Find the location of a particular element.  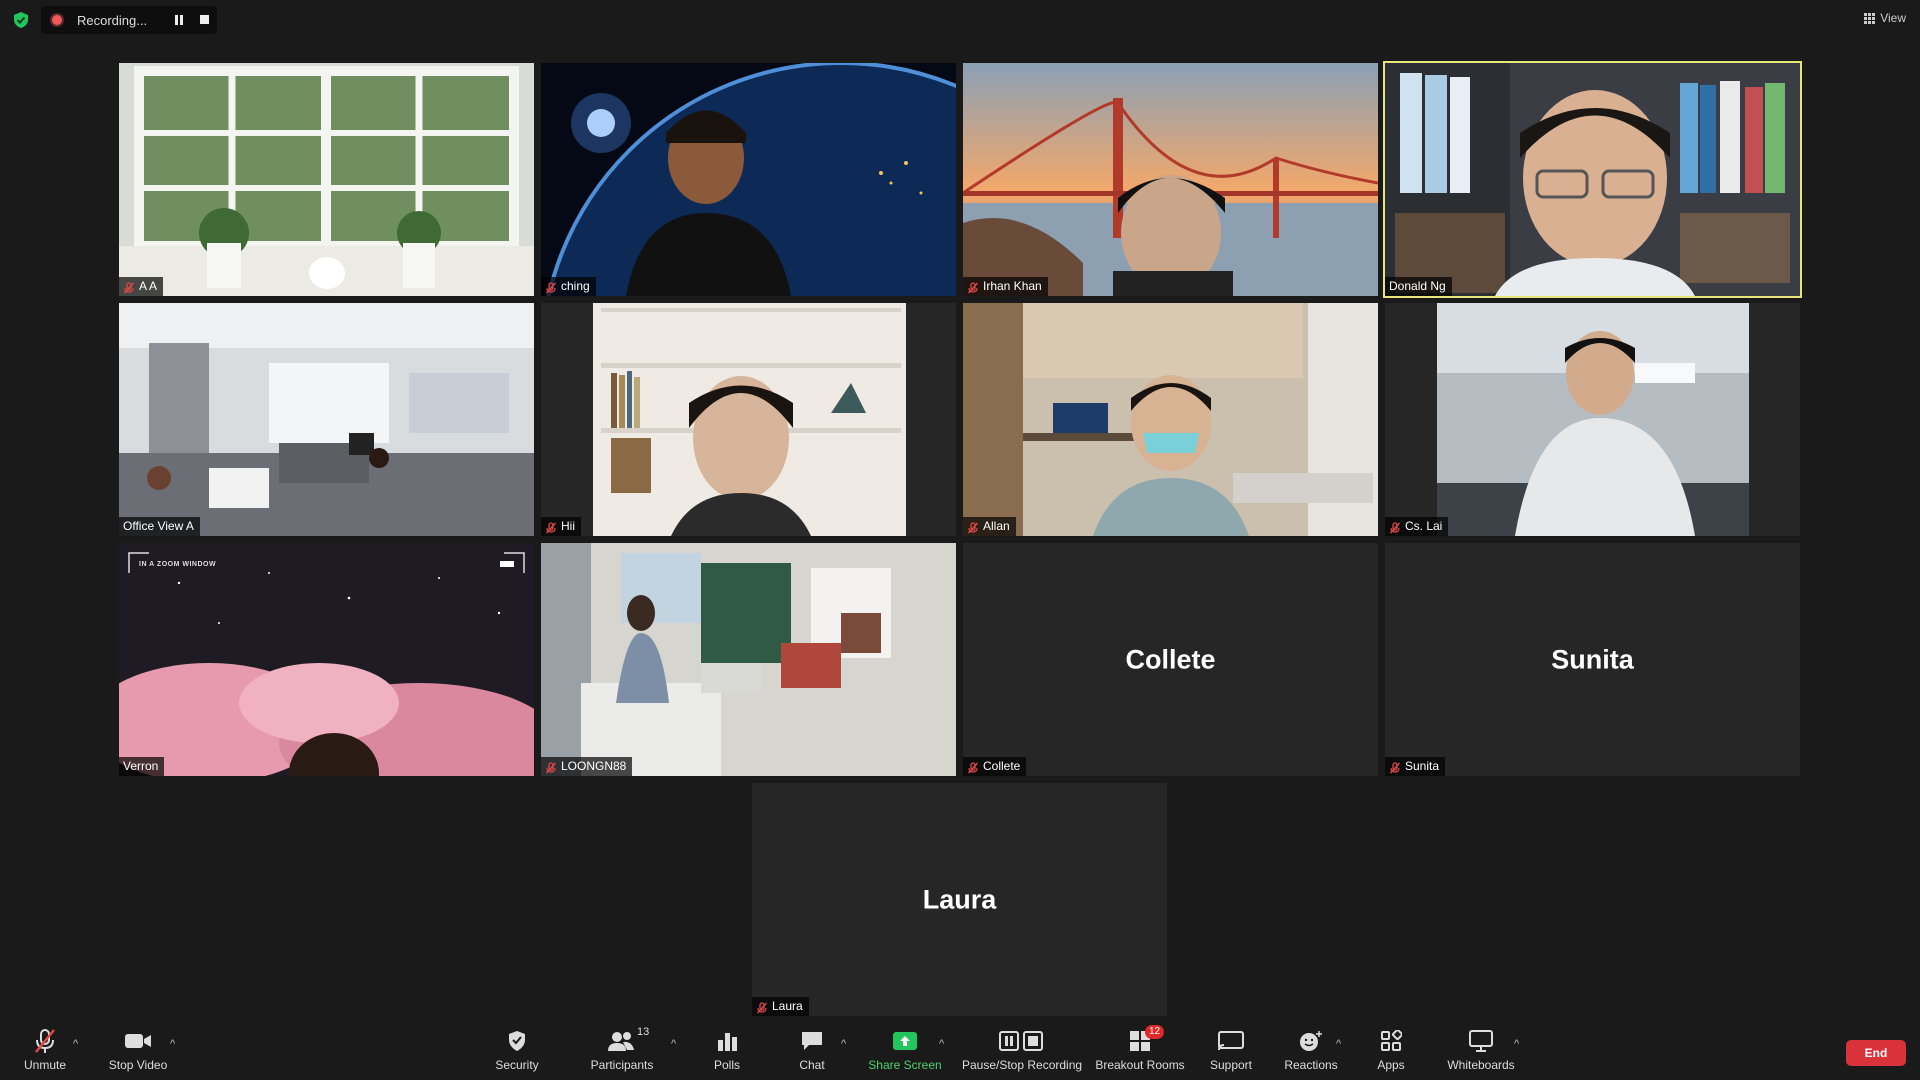

video-window-scene is located at coordinates (326, 179).